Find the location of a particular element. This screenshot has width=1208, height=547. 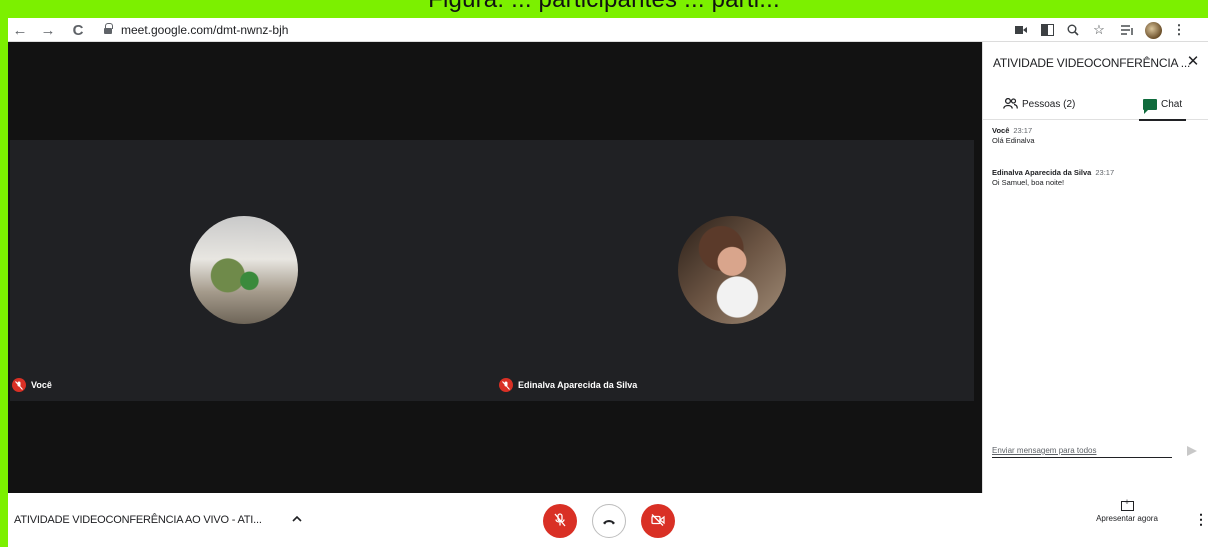

present-now-button: Apresentar agora is located at coordinates (1127, 510).